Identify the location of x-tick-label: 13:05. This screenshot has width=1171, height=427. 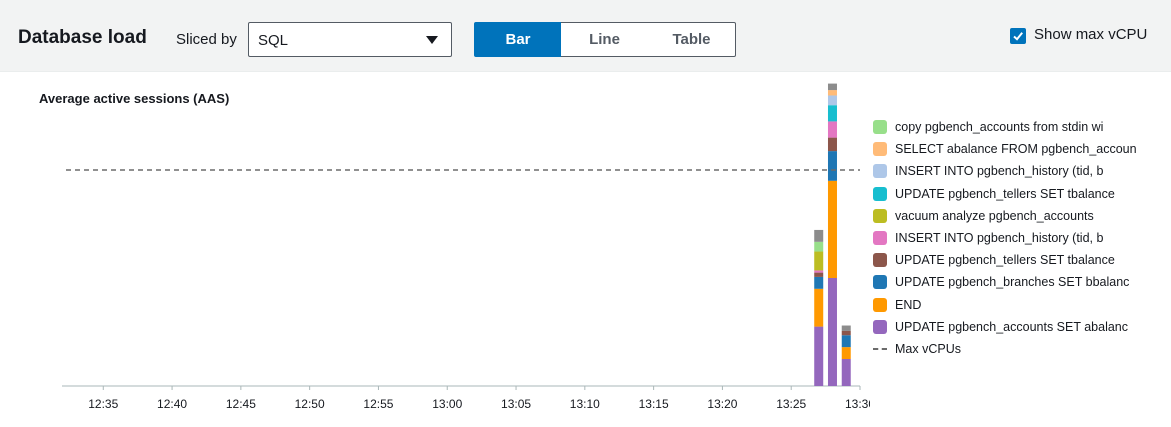
(516, 404).